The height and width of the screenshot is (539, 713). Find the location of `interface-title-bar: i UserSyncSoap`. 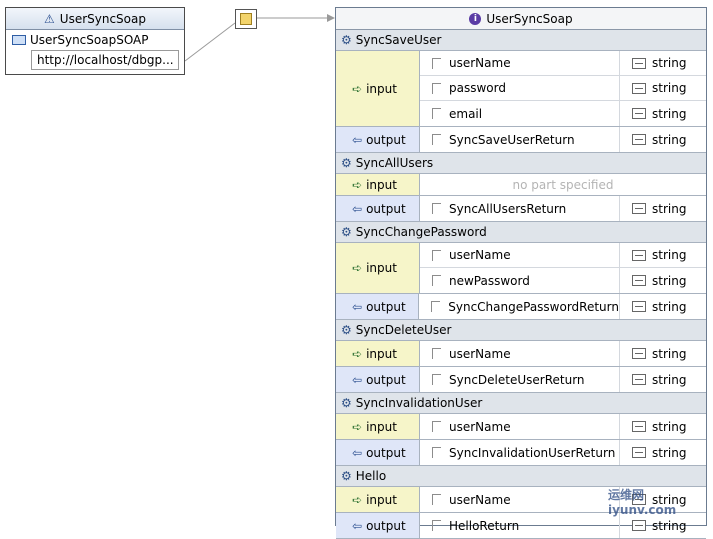

interface-title-bar: i UserSyncSoap is located at coordinates (521, 19).